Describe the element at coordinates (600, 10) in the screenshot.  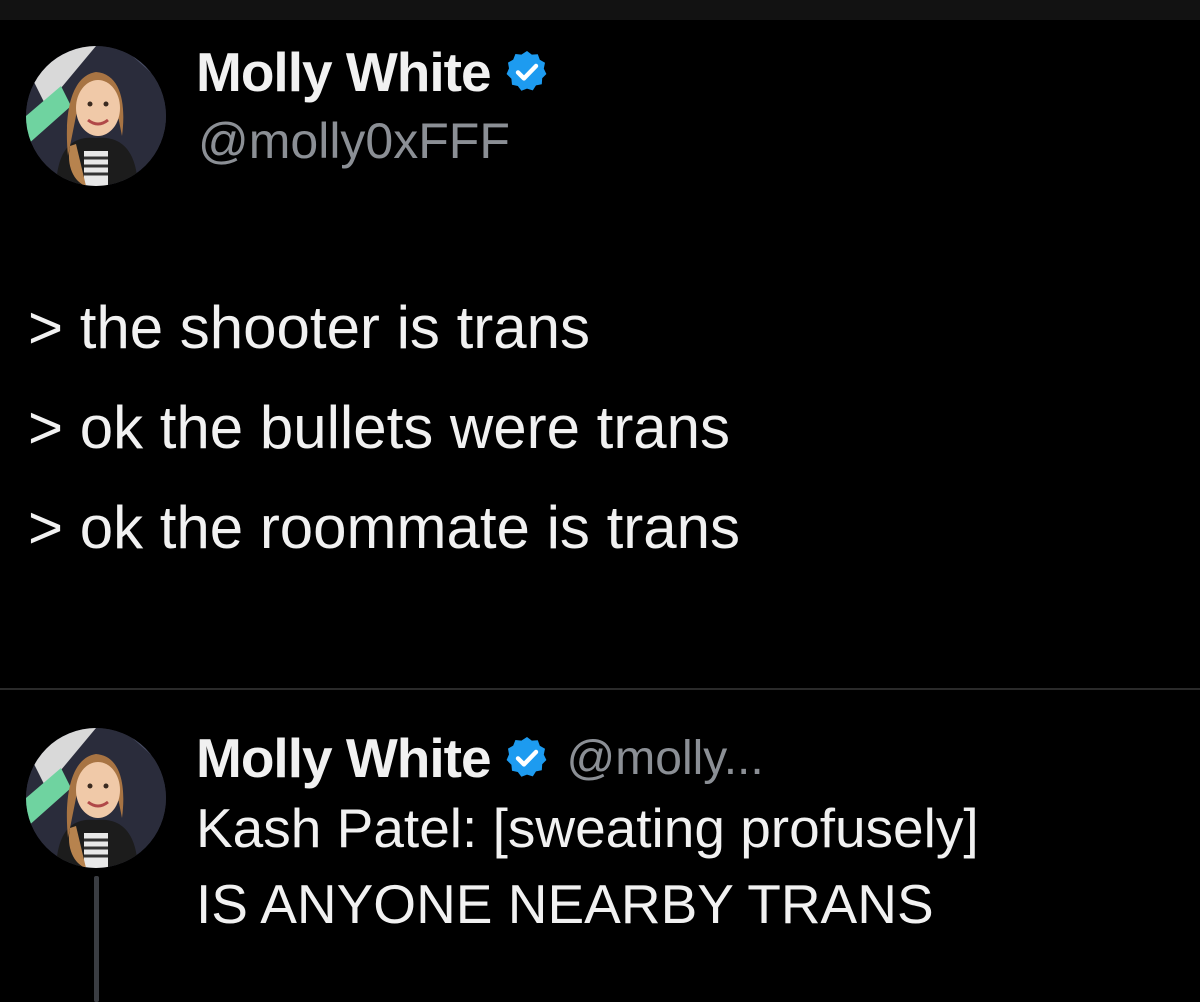
I see `top-edge-strip` at that location.